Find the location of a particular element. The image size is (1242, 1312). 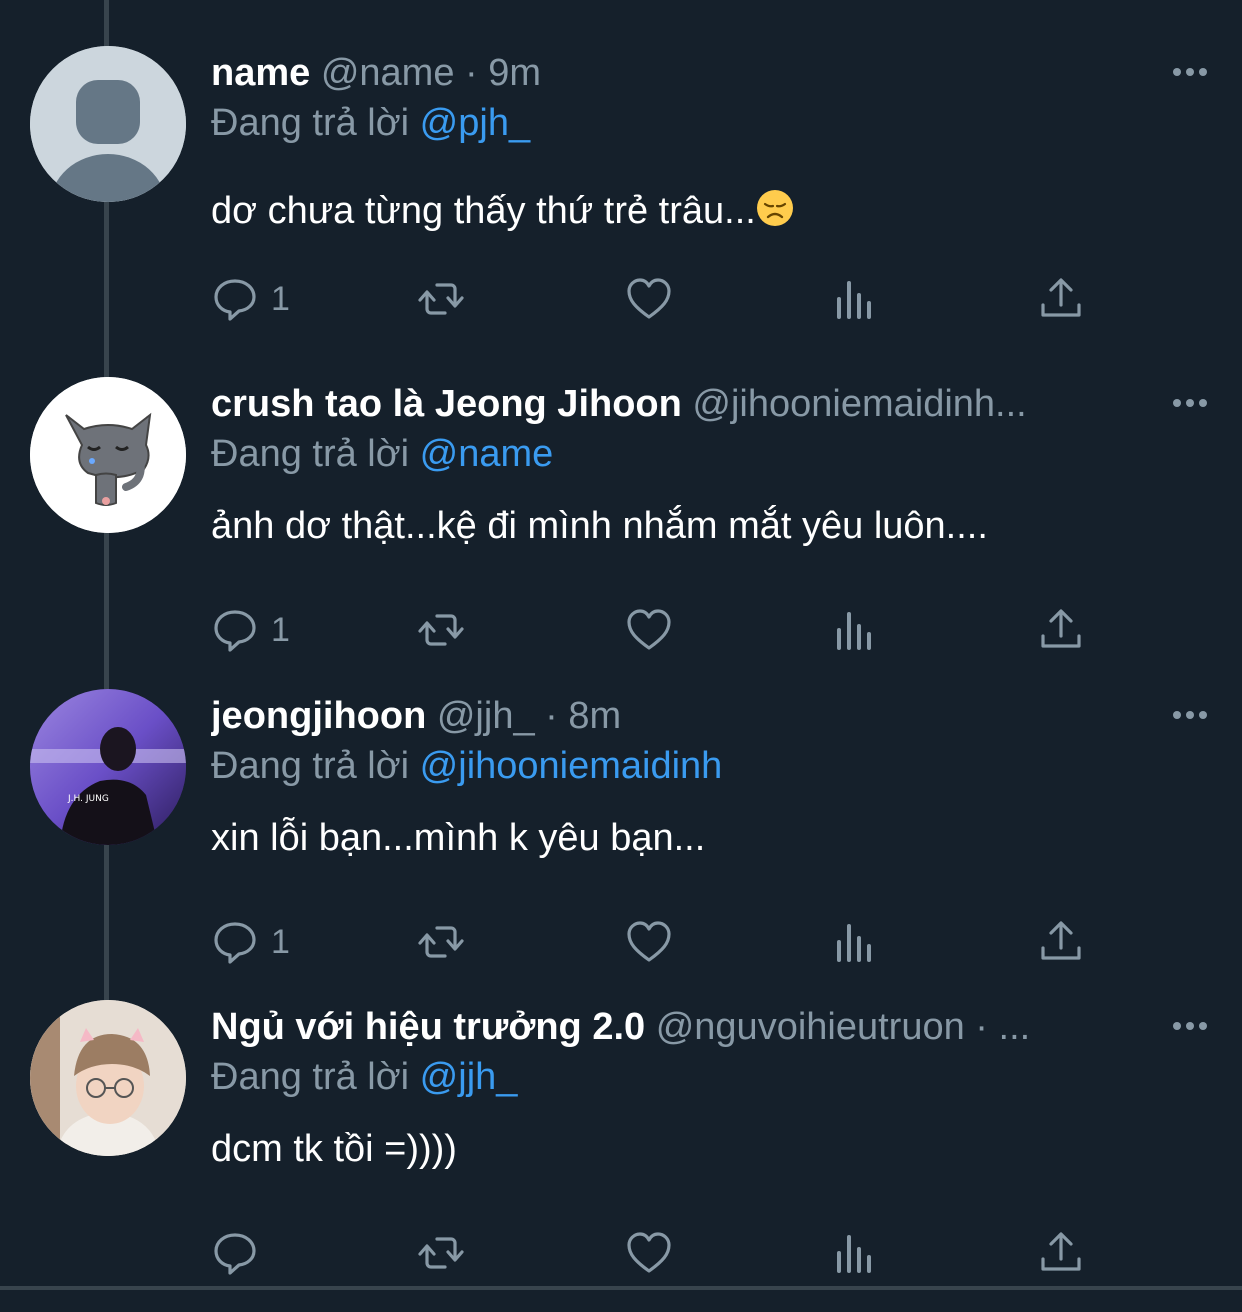

display-name: crush tao là Jeong Jihoon is located at coordinates (446, 404).